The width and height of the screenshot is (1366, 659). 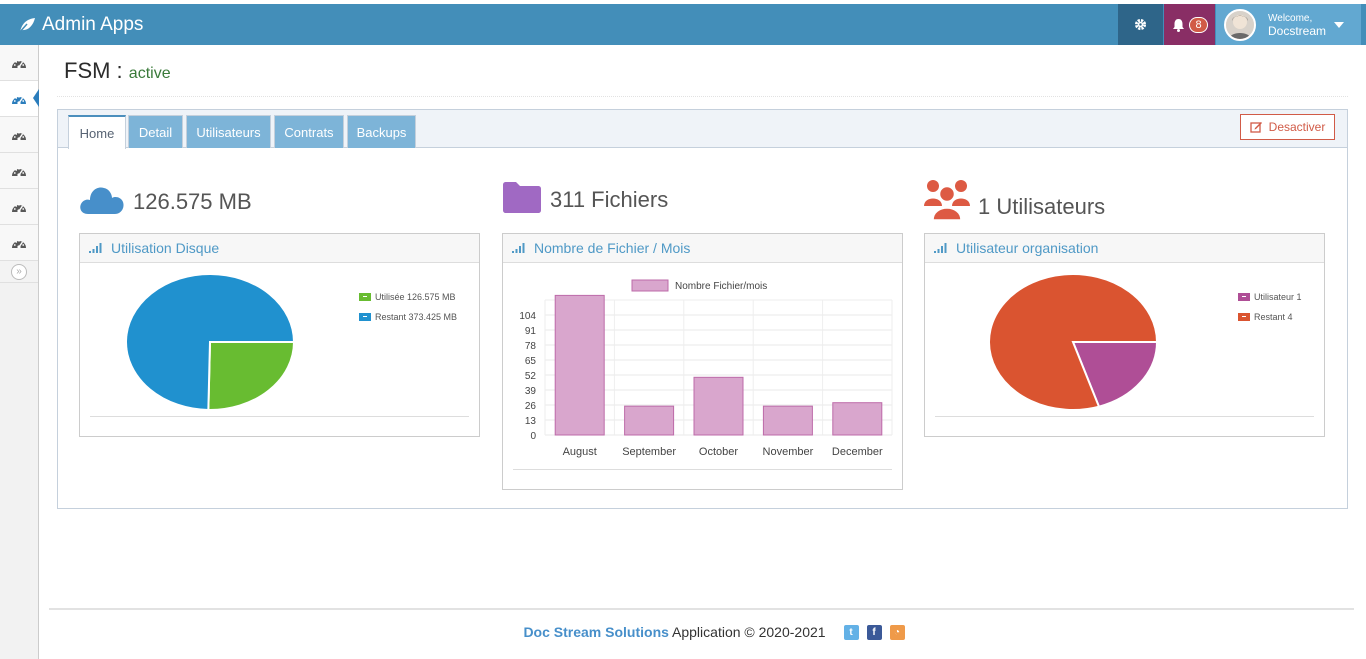 I want to click on bar-november, so click(x=787, y=420).